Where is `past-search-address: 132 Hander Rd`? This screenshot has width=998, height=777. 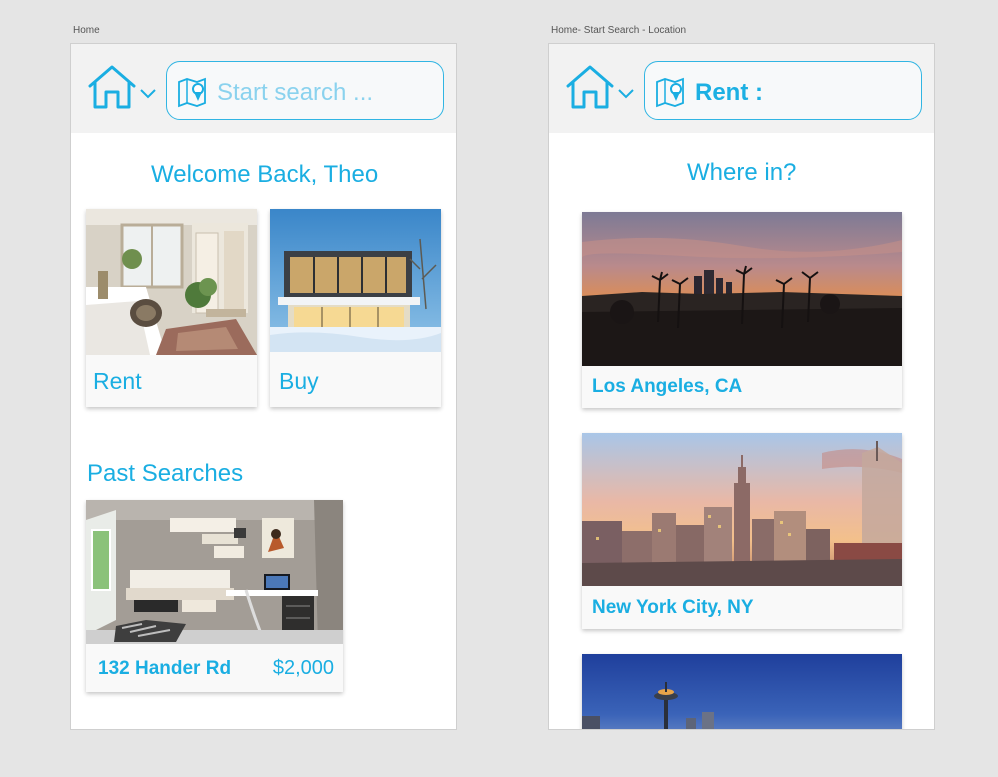
past-search-address: 132 Hander Rd is located at coordinates (165, 668).